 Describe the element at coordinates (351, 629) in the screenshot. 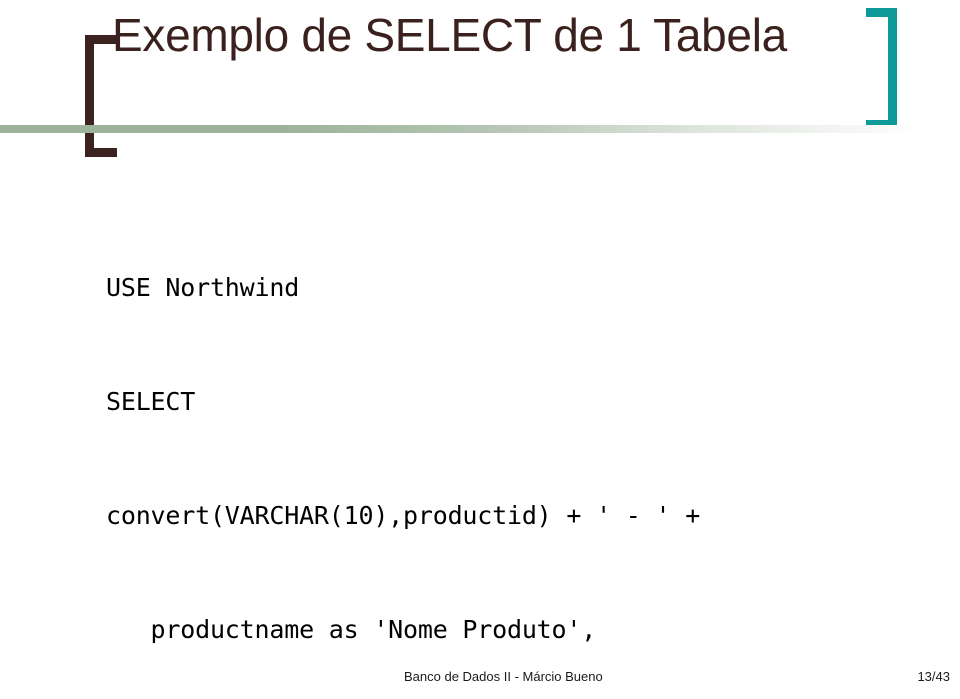

I see `code-line: productname as 'Nome Produto',` at that location.